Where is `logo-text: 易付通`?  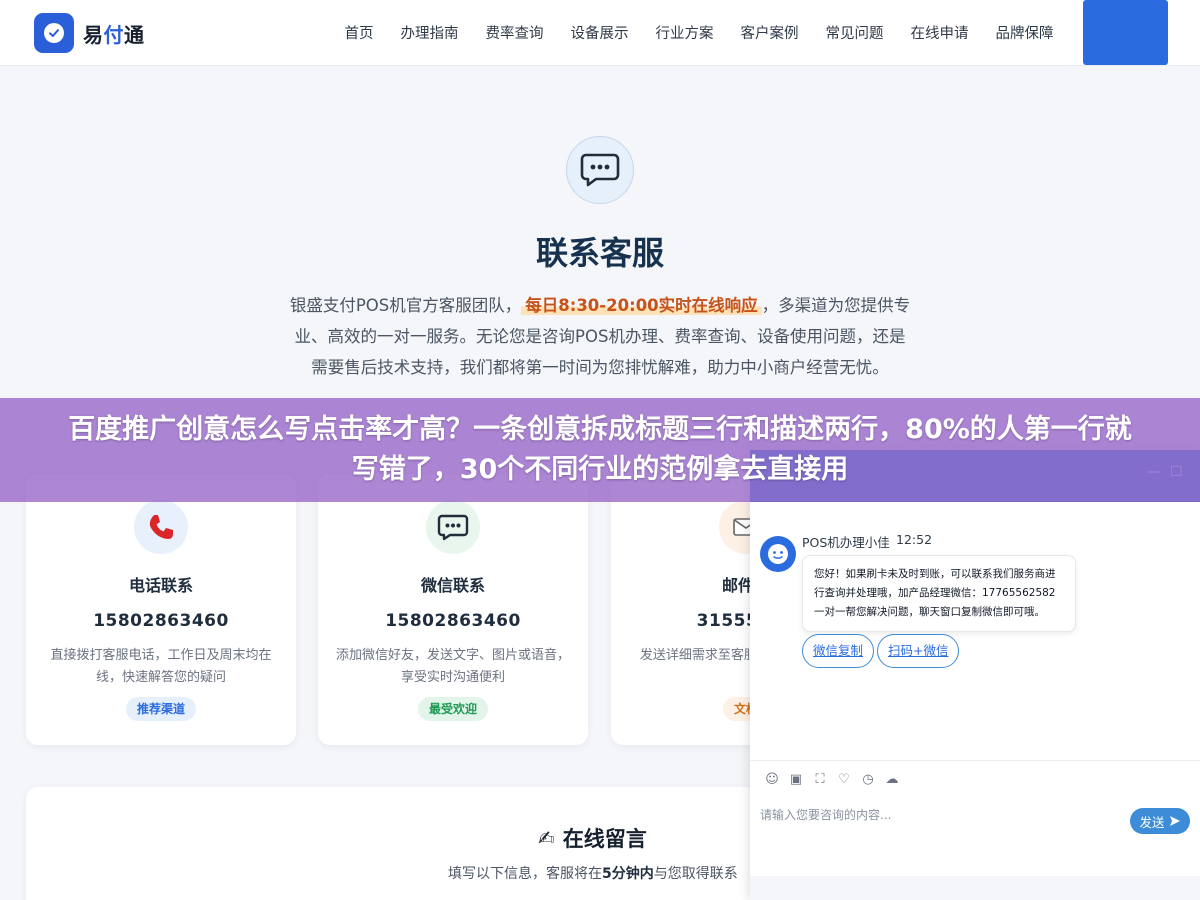 logo-text: 易付通 is located at coordinates (114, 34).